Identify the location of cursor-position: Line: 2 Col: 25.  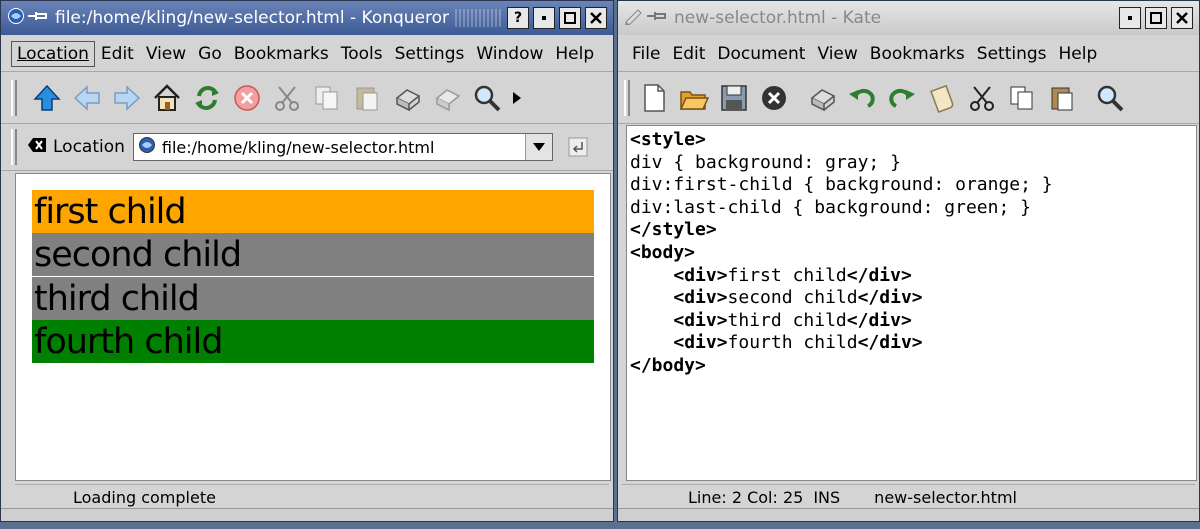
(746, 497).